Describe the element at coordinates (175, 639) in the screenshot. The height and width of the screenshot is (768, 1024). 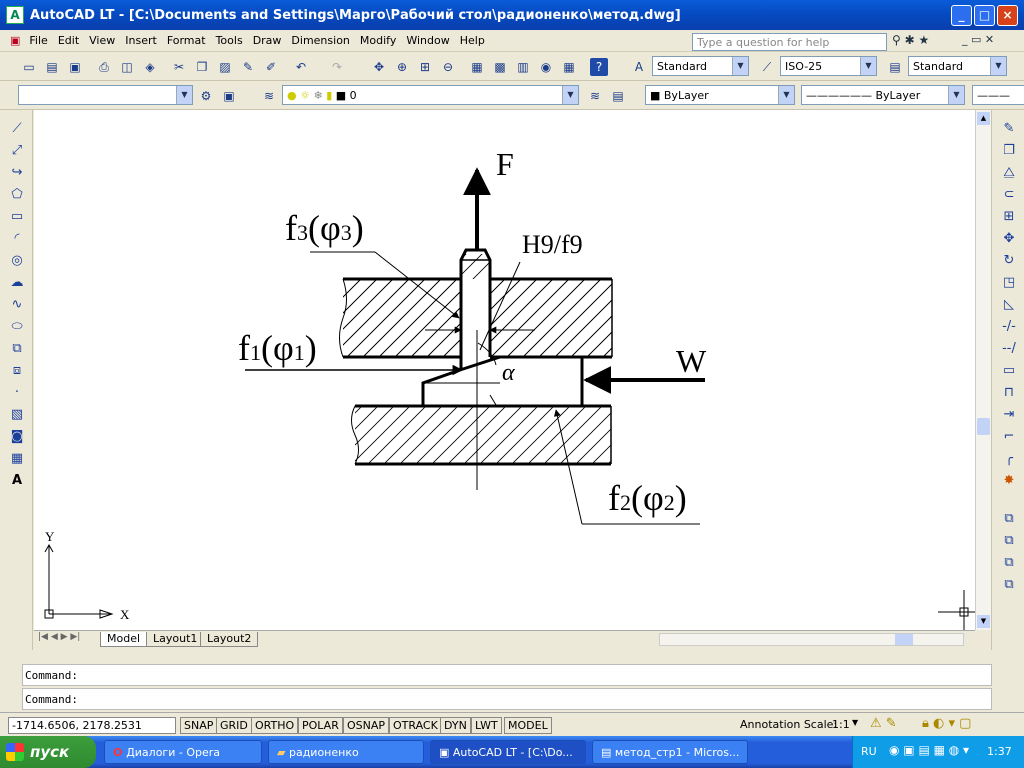
I see `tab-layout1: Layout1` at that location.